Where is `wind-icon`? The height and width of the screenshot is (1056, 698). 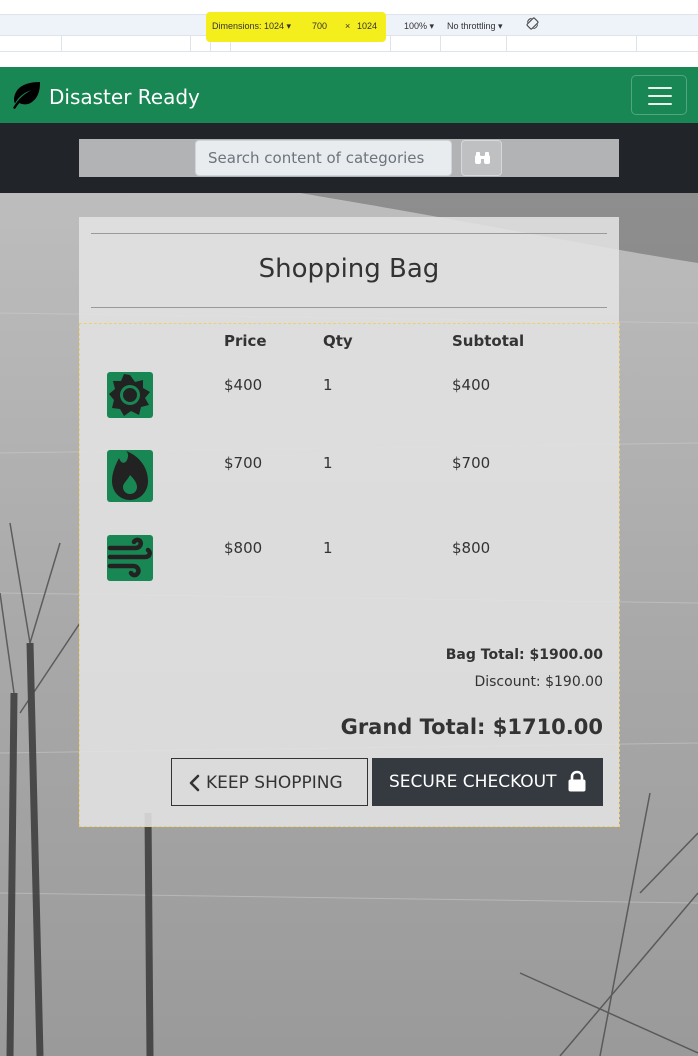
wind-icon is located at coordinates (130, 558).